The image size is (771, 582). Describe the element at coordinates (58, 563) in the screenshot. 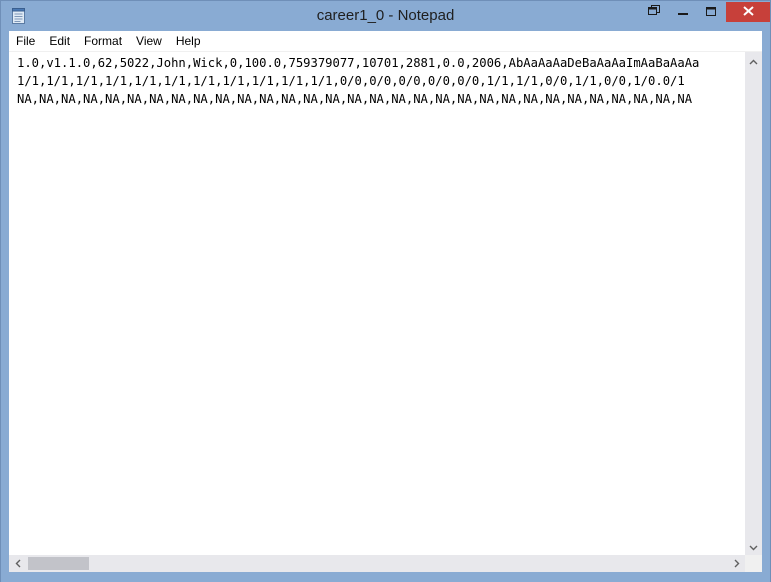

I see `horizontal-scroll-thumb` at that location.